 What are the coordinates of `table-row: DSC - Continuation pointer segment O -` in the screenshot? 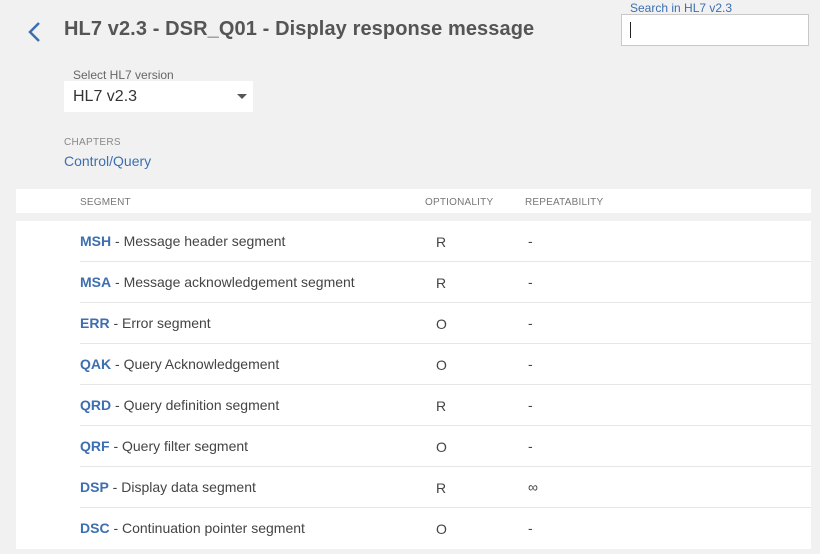 It's located at (413, 528).